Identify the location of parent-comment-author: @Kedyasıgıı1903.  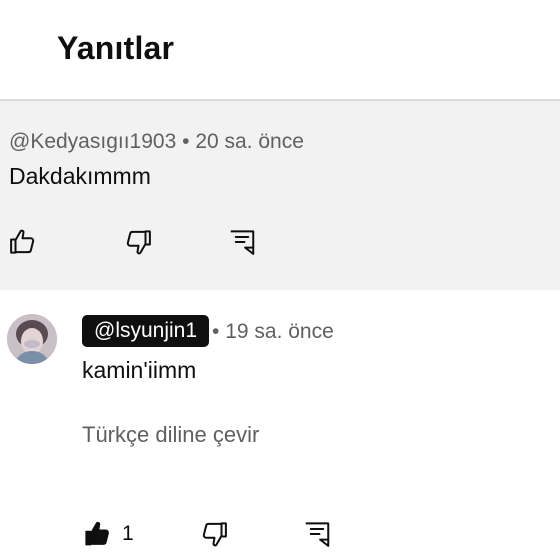
(92, 141).